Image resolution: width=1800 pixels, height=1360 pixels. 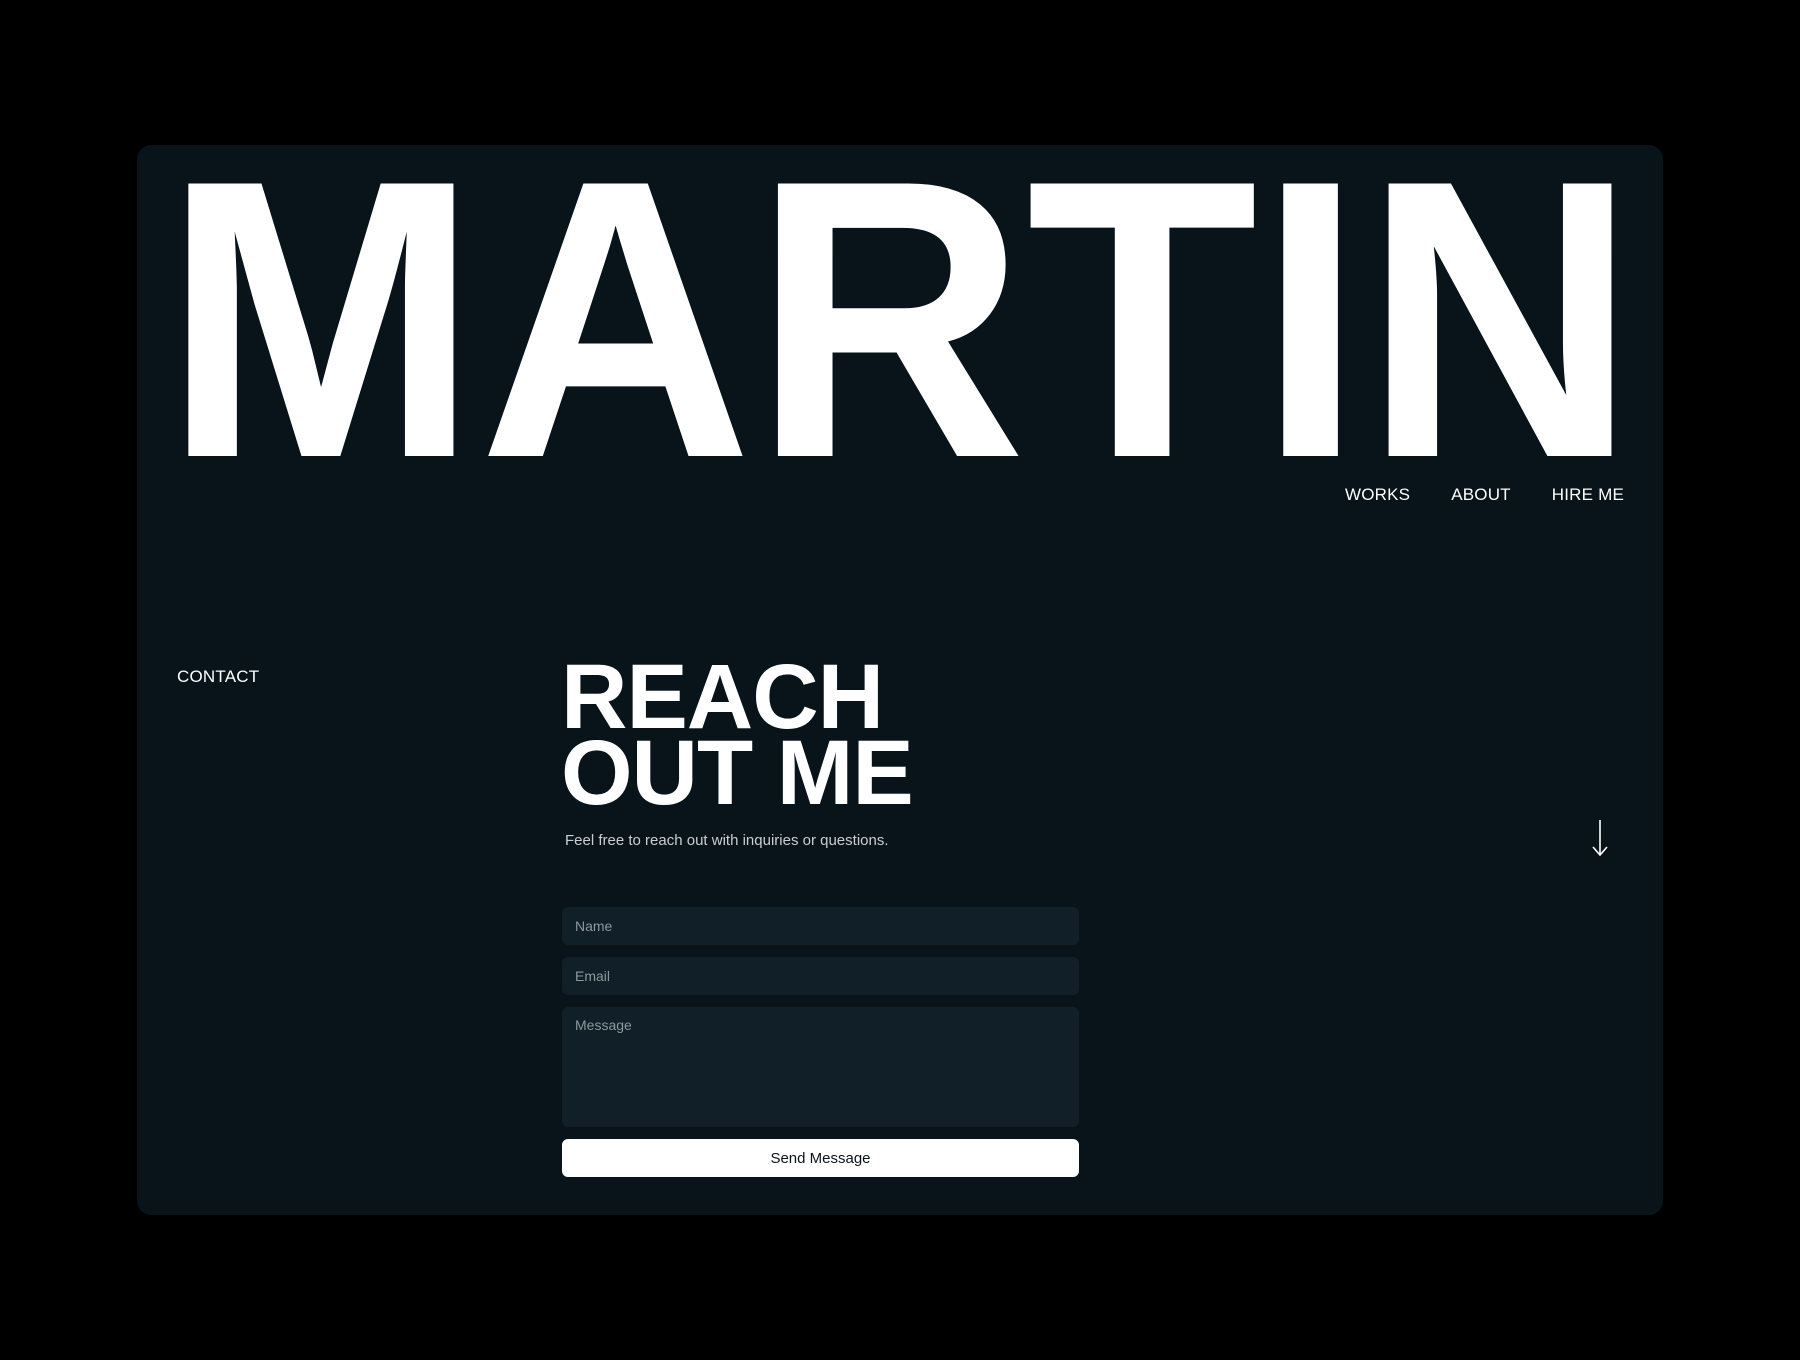 I want to click on nav-works: WORKS, so click(x=1377, y=495).